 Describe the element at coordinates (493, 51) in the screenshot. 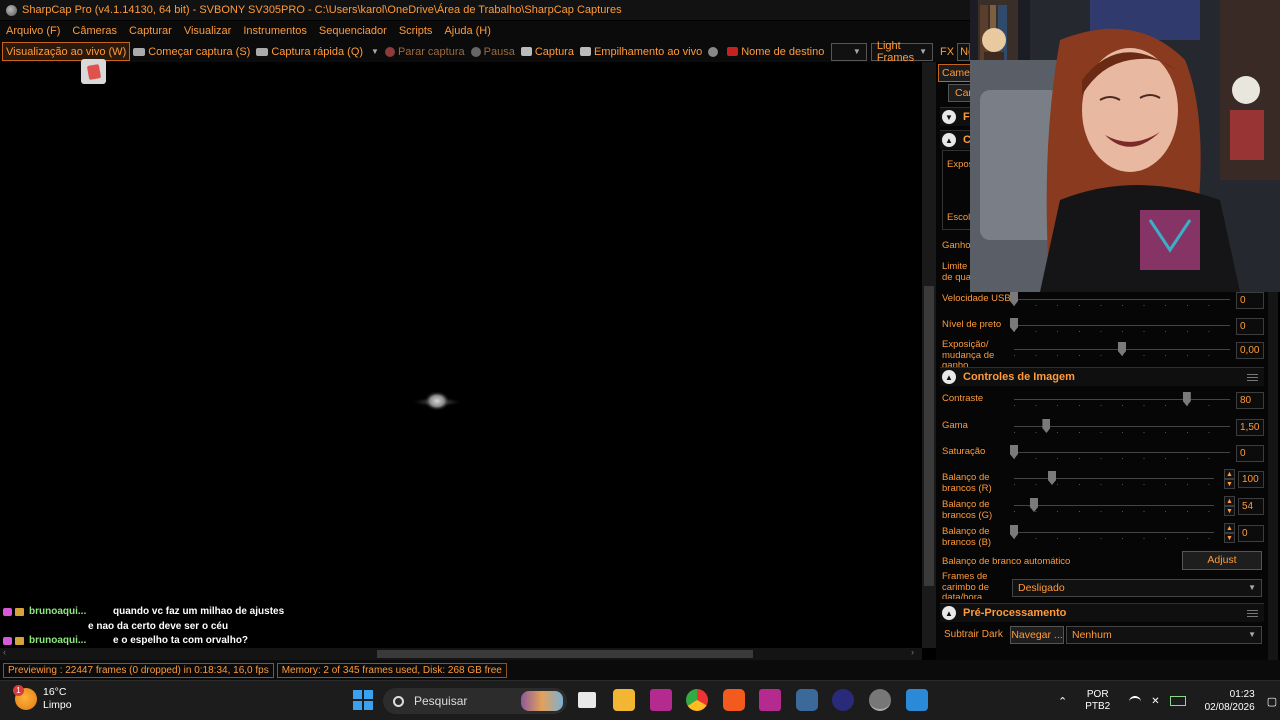

I see `pause-button: Pausa` at that location.